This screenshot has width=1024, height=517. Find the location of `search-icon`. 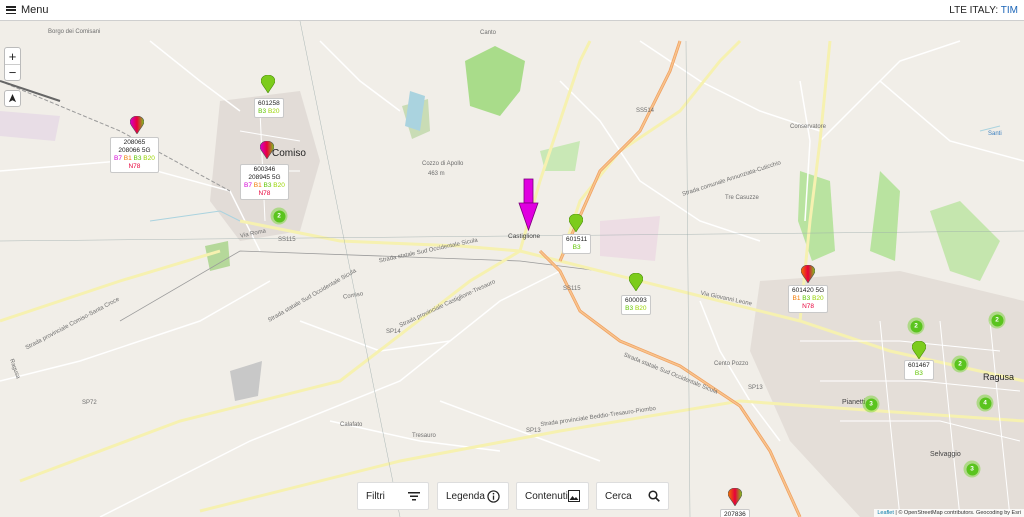

search-icon is located at coordinates (654, 496).